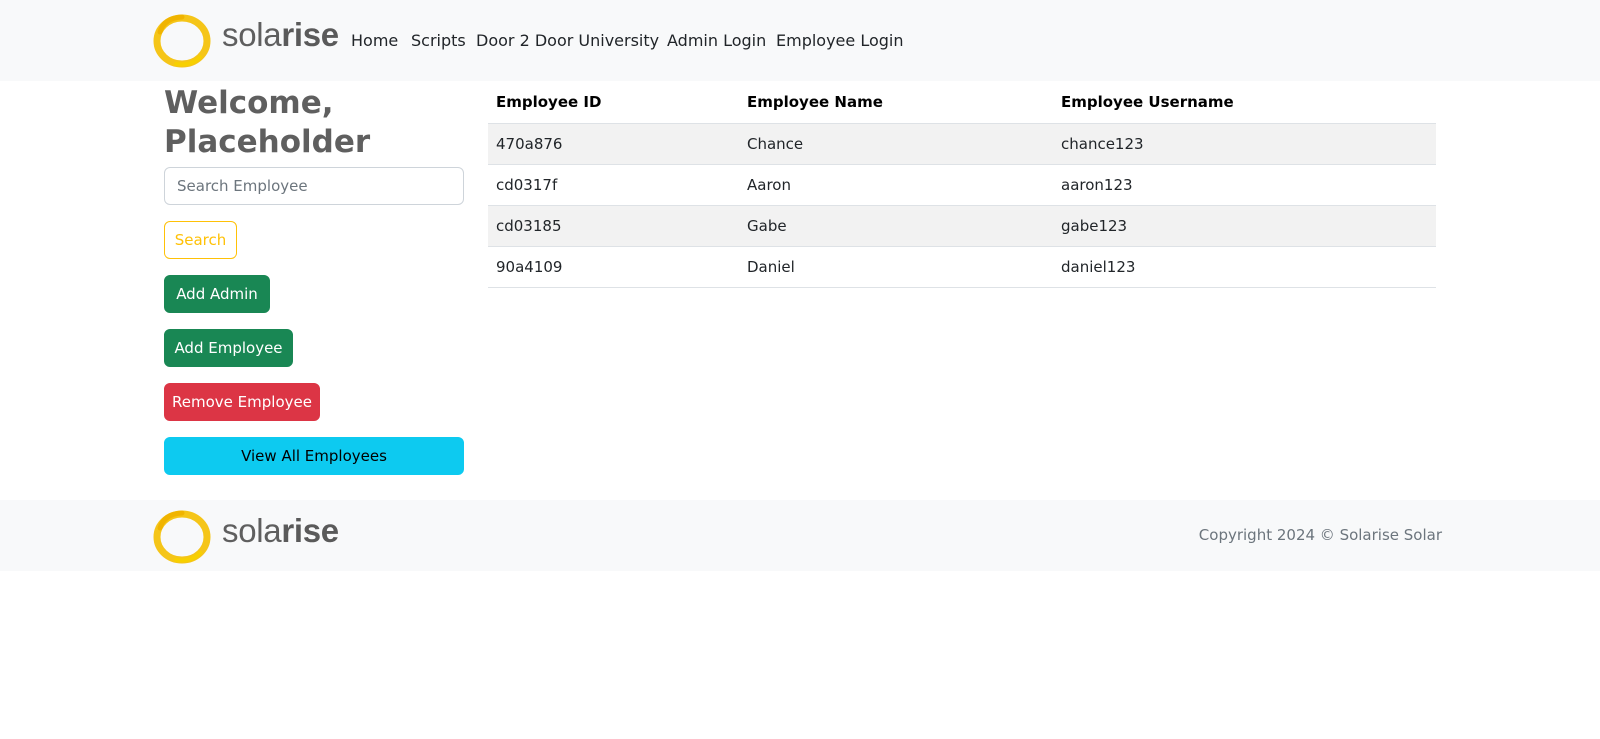 The width and height of the screenshot is (1600, 739). I want to click on column-header-employee-id: Employee ID, so click(613, 103).